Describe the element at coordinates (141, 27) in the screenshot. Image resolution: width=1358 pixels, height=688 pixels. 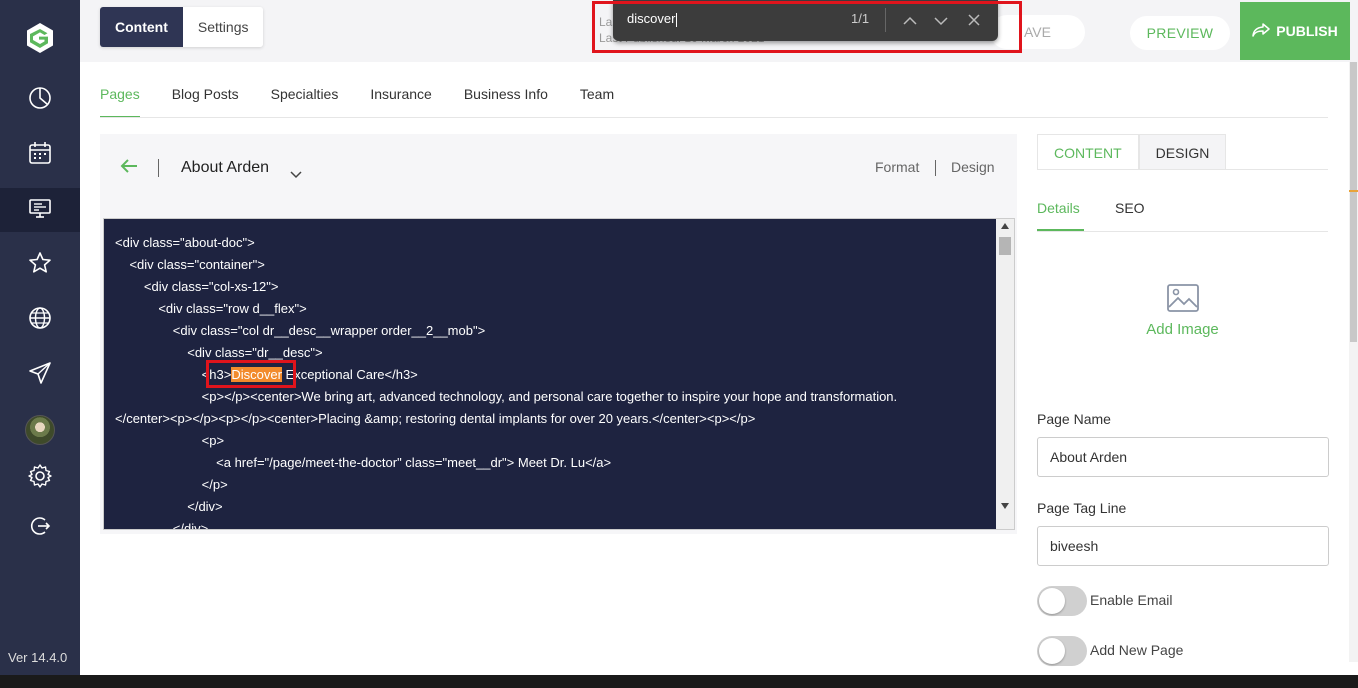
I see `tab-content: Content` at that location.